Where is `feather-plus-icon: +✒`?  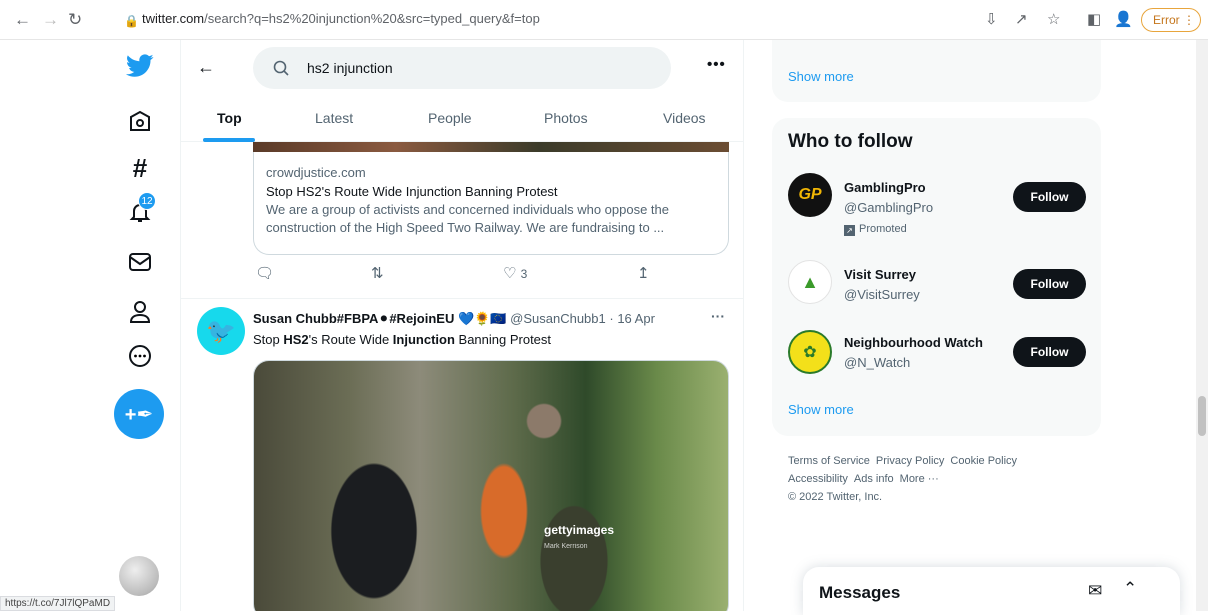
feather-plus-icon: +✒ is located at coordinates (139, 414).